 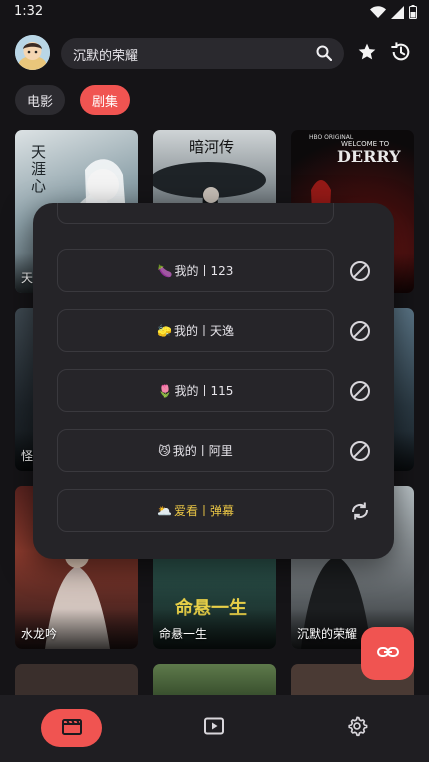 I want to click on poster-title: 怪, so click(x=27, y=456).